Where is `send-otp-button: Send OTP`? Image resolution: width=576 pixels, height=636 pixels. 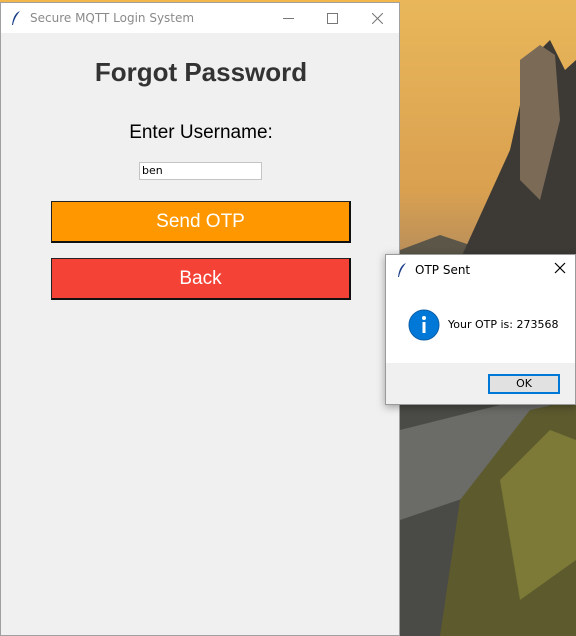 send-otp-button: Send OTP is located at coordinates (201, 222).